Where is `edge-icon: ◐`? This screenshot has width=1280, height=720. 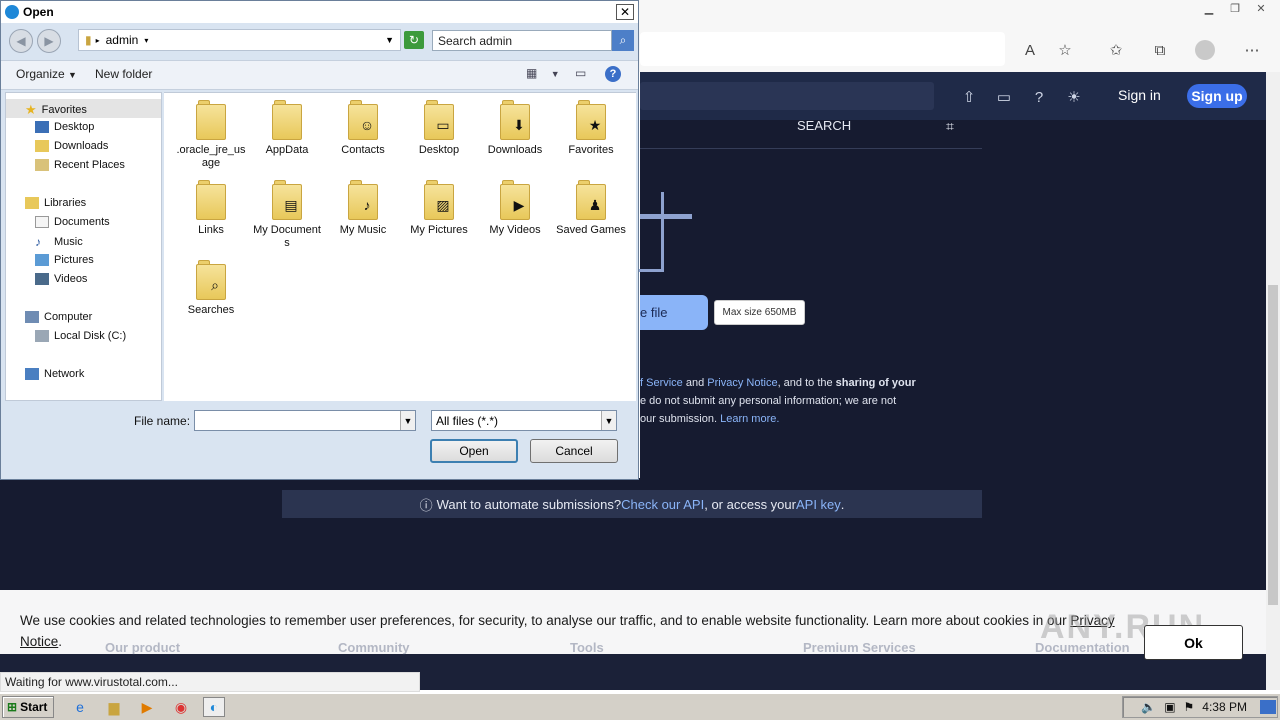 edge-icon: ◐ is located at coordinates (214, 707).